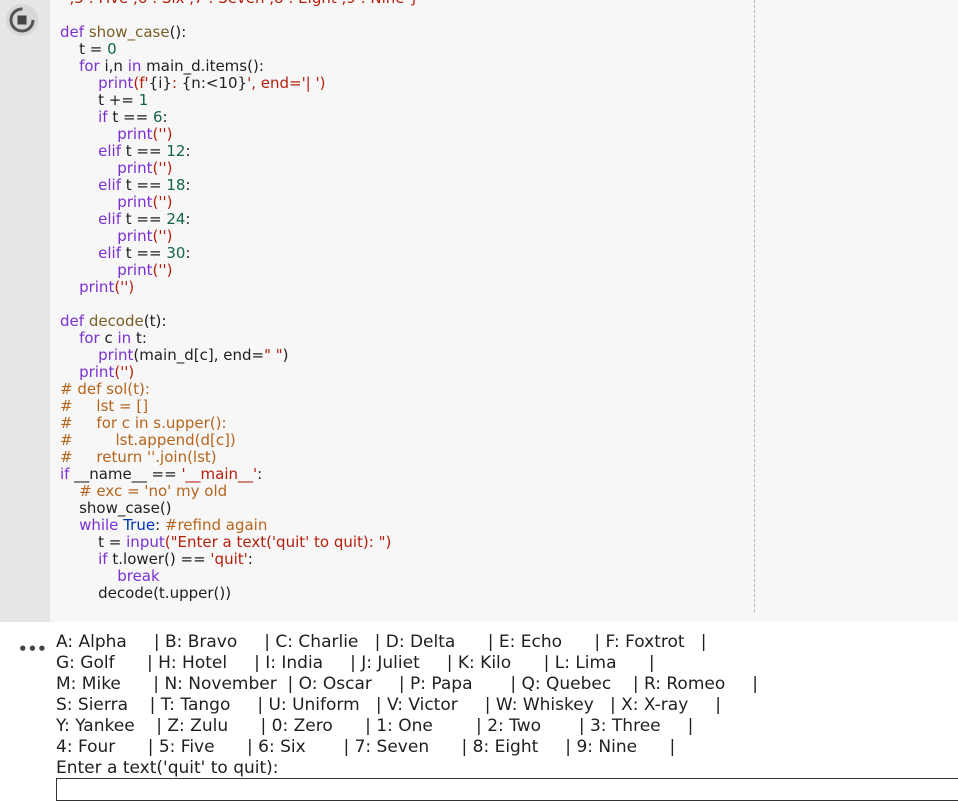 The width and height of the screenshot is (958, 803). What do you see at coordinates (116, 321) in the screenshot?
I see `code-token: decode` at bounding box center [116, 321].